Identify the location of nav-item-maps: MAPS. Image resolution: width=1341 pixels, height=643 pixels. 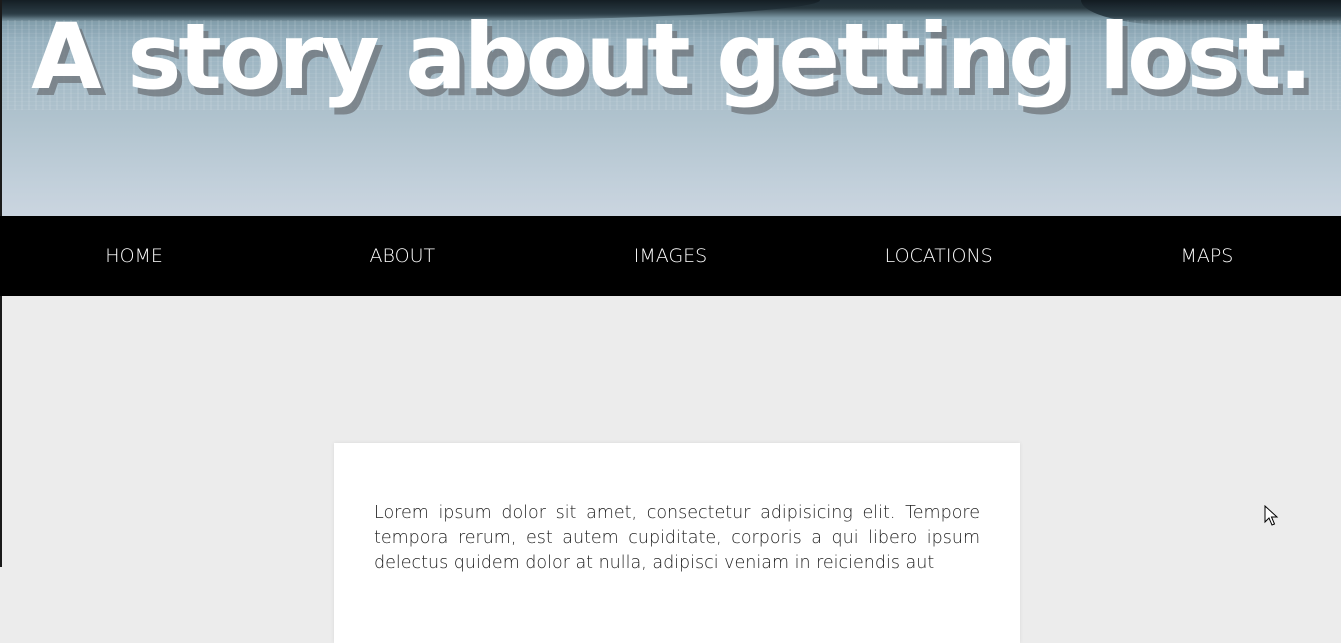
(1207, 256).